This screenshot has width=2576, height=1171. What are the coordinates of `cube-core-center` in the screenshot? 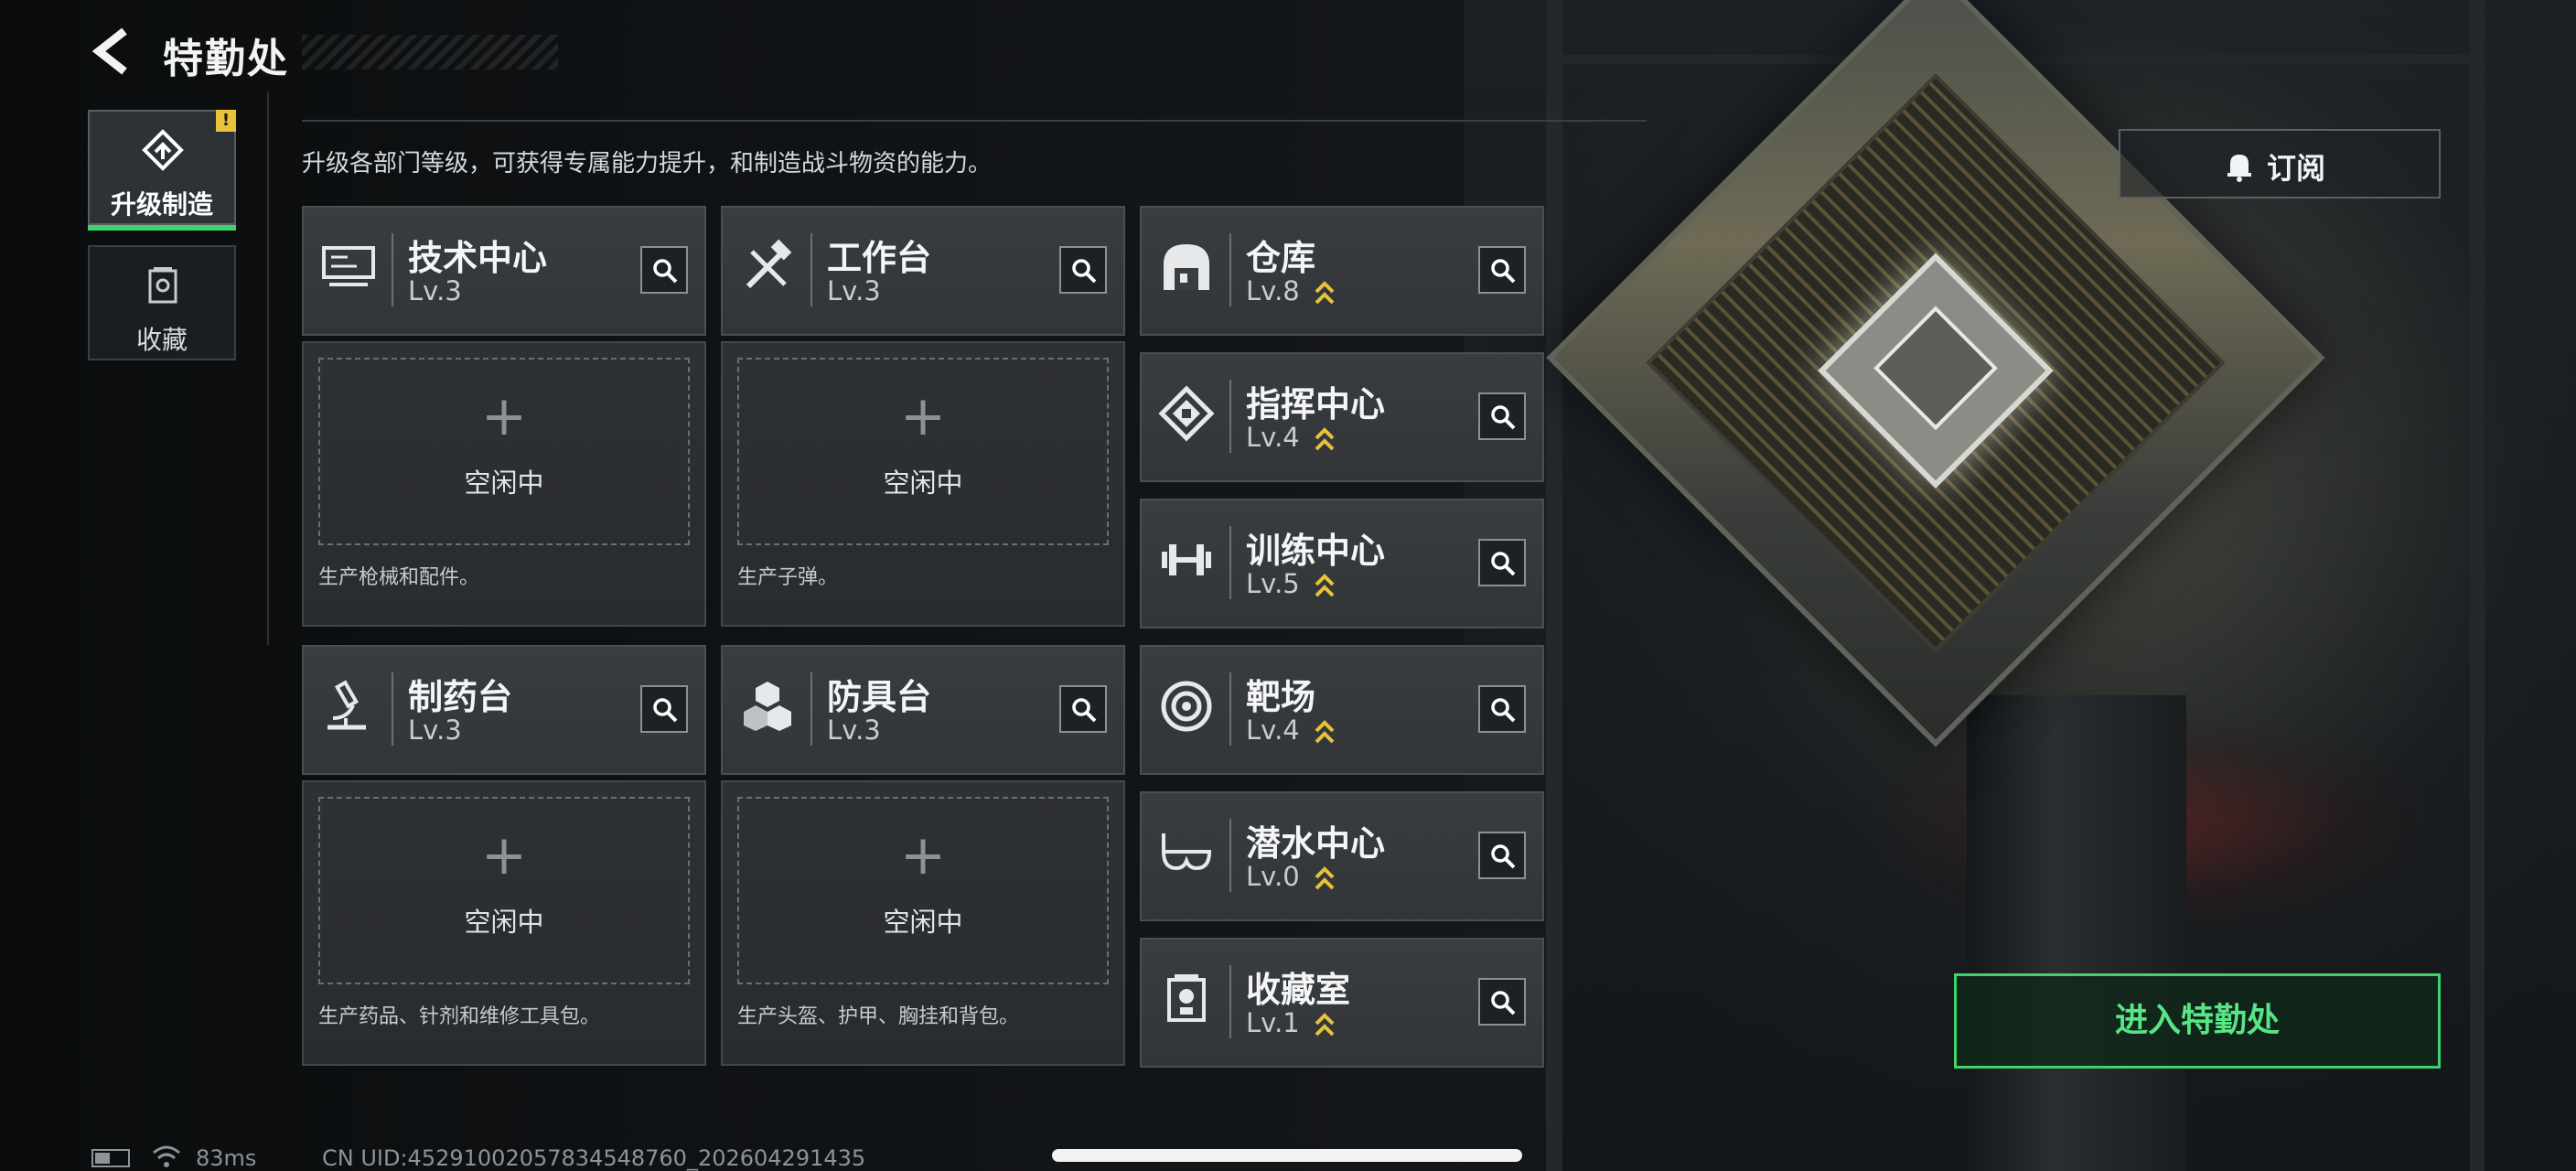 It's located at (1936, 368).